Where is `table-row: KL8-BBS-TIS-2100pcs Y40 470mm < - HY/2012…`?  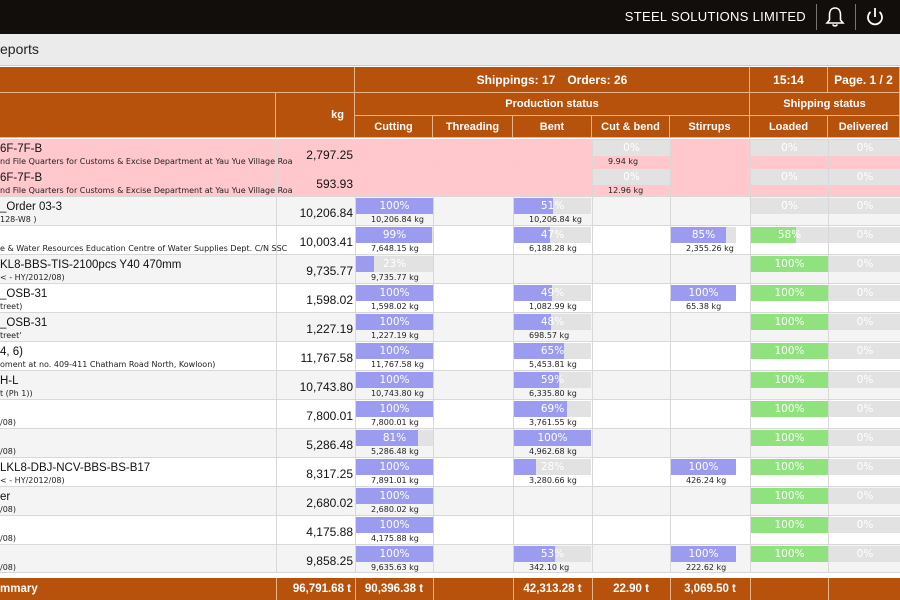
table-row: KL8-BBS-TIS-2100pcs Y40 470mm < - HY/2012… is located at coordinates (450, 269).